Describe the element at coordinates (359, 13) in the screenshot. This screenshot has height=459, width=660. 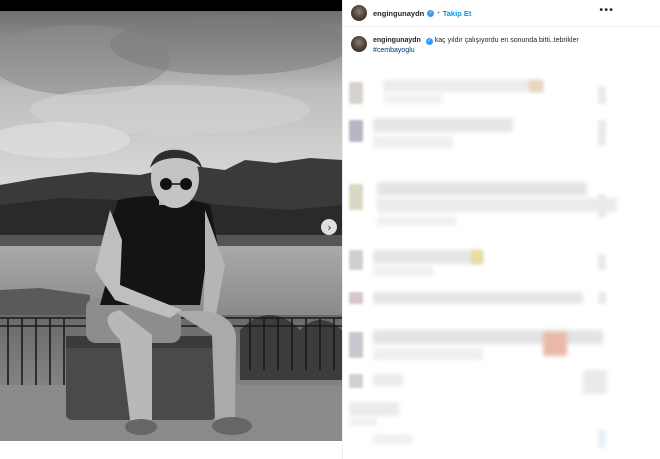
I see `avatar` at that location.